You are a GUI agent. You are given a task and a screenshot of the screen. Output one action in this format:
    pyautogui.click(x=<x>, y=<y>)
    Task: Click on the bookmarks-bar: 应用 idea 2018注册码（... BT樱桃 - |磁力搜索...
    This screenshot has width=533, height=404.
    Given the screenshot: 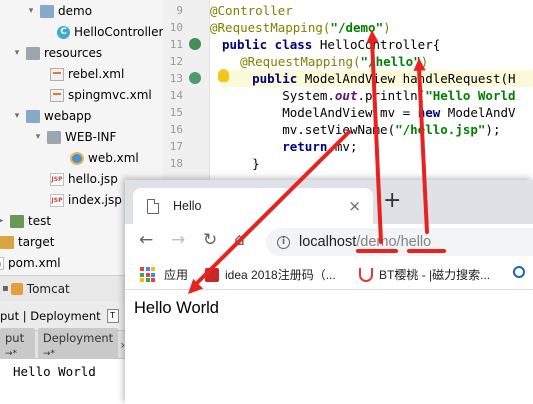 What is the action you would take?
    pyautogui.click(x=329, y=275)
    